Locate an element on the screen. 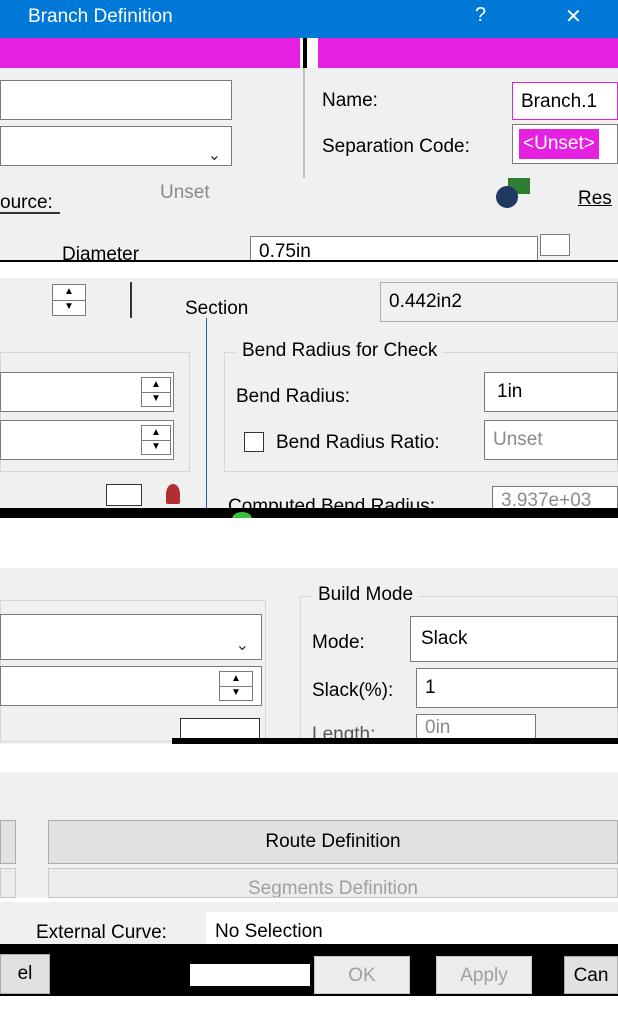  bend-radius-ratio-label: Bend Radius Ratio: is located at coordinates (358, 442).